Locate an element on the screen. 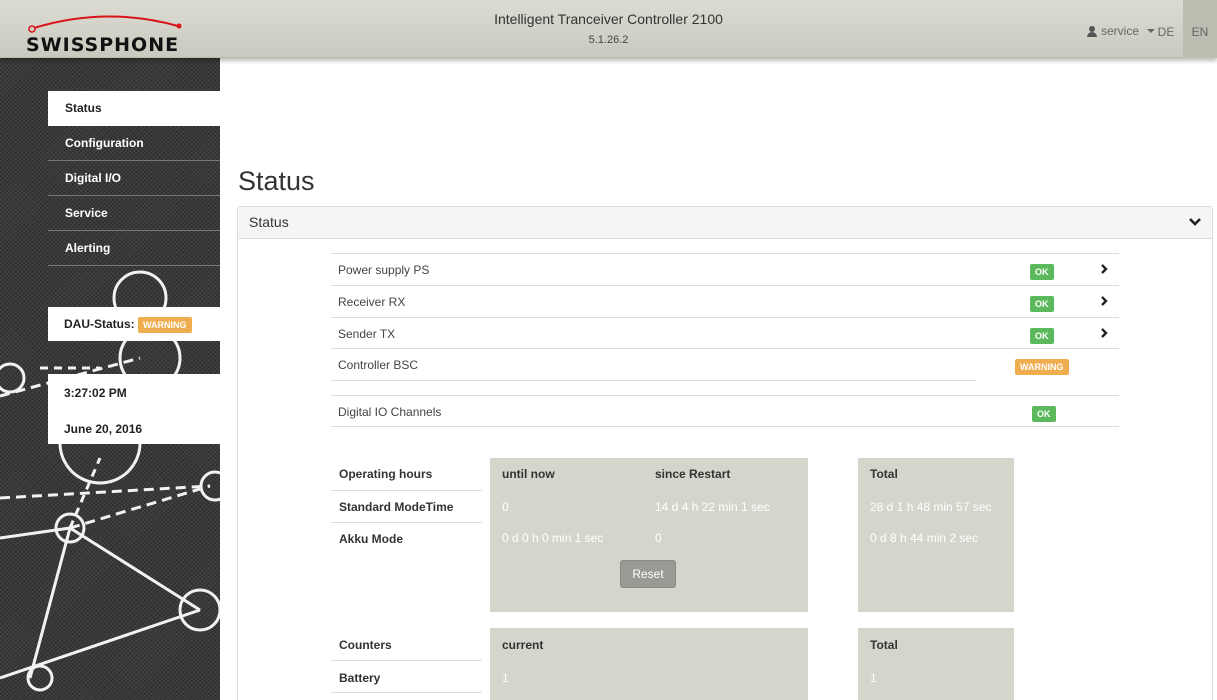 The height and width of the screenshot is (700, 1217). app-title: Intelligent Tranceiver Controller 2100 is located at coordinates (608, 19).